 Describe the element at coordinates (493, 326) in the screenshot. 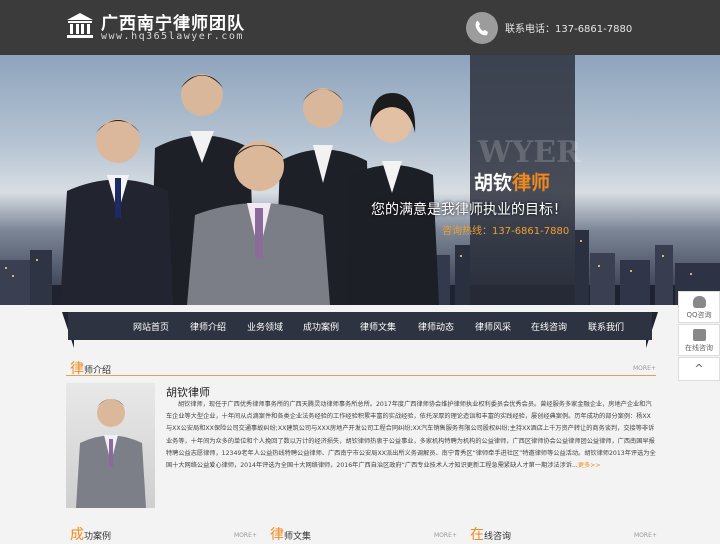

I see `nav-item-7: 律师风采` at that location.